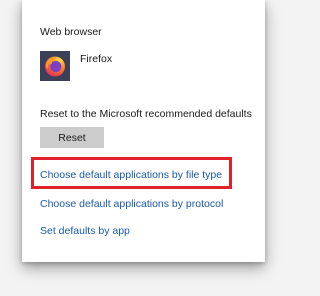 The width and height of the screenshot is (320, 296). I want to click on choose-defaults-by-file-type-link: Choose default applications by file type, so click(131, 175).